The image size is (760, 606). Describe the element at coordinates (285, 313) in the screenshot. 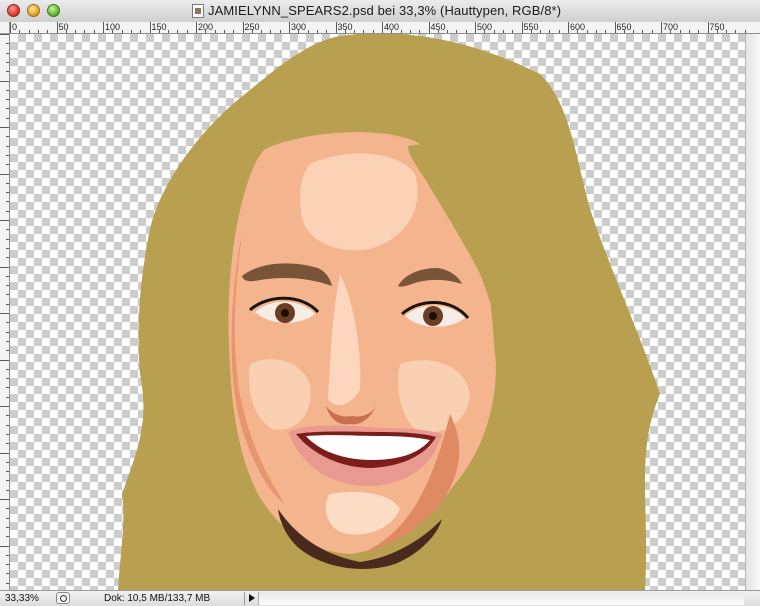

I see `left-pupil` at that location.